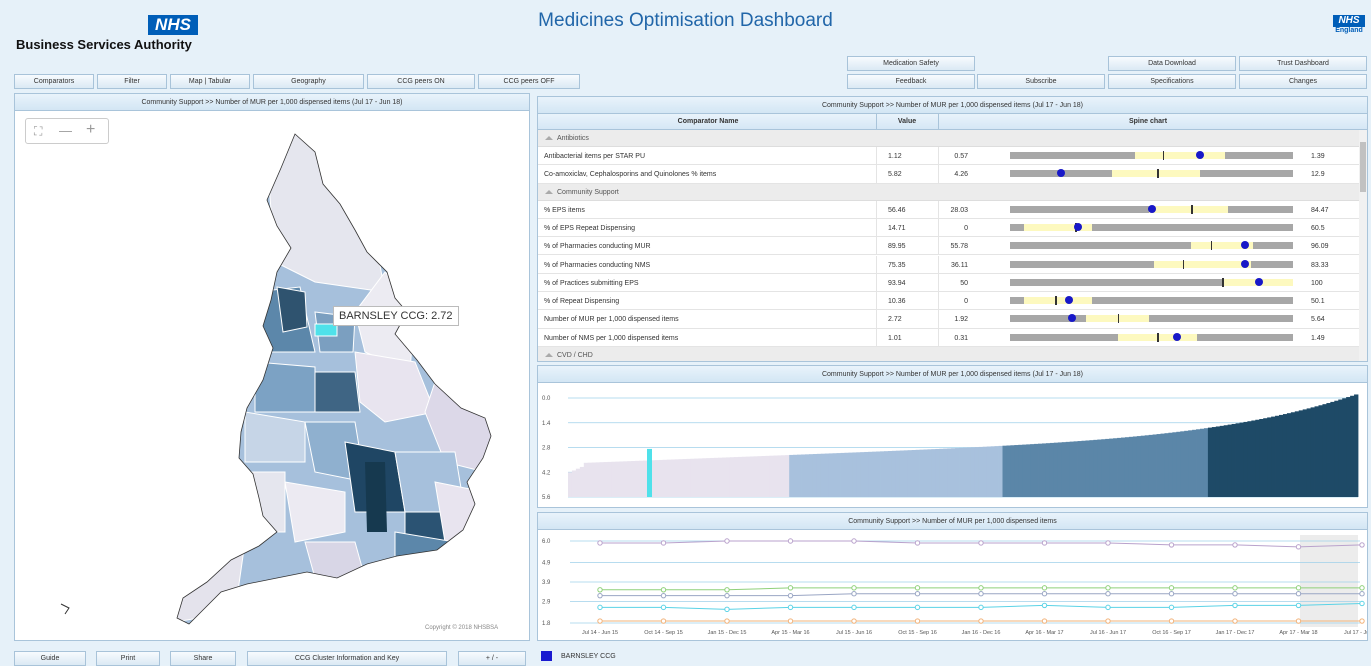 This screenshot has width=1371, height=666. I want to click on specifications-button: Specifications, so click(1172, 81).